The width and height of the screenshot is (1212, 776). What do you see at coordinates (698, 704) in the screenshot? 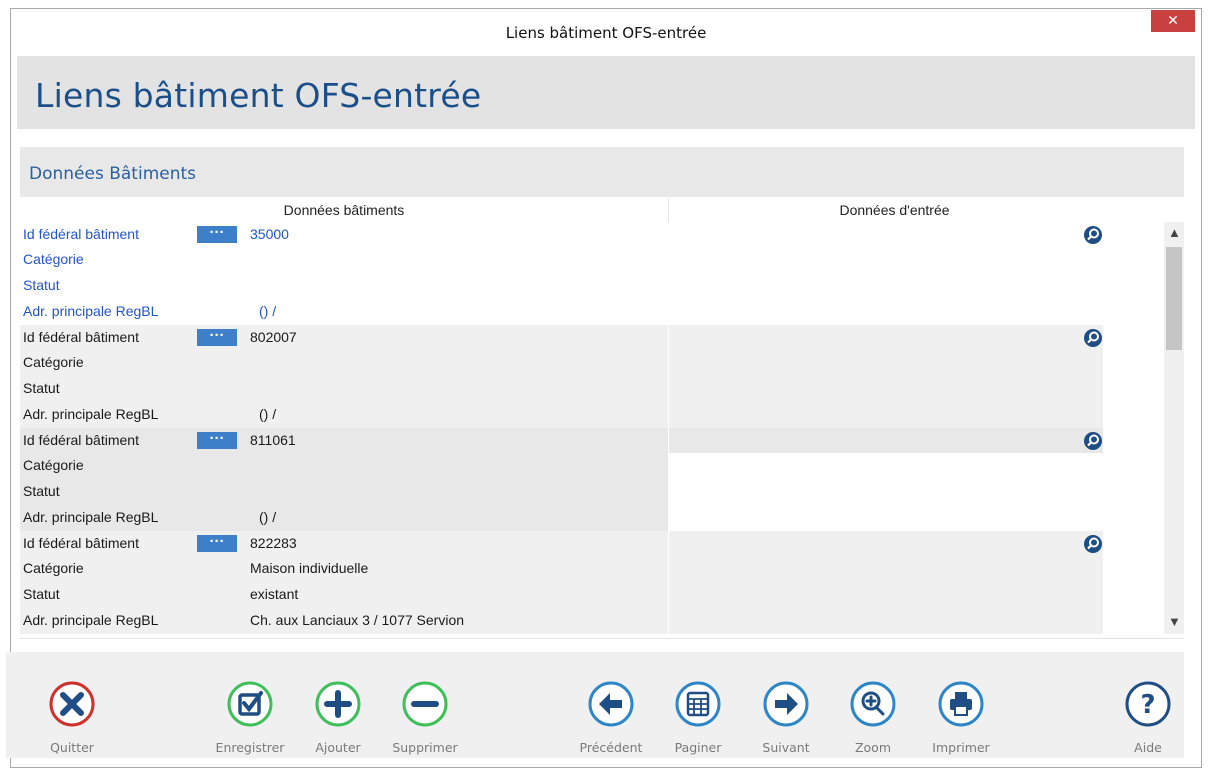
I see `grid-icon` at bounding box center [698, 704].